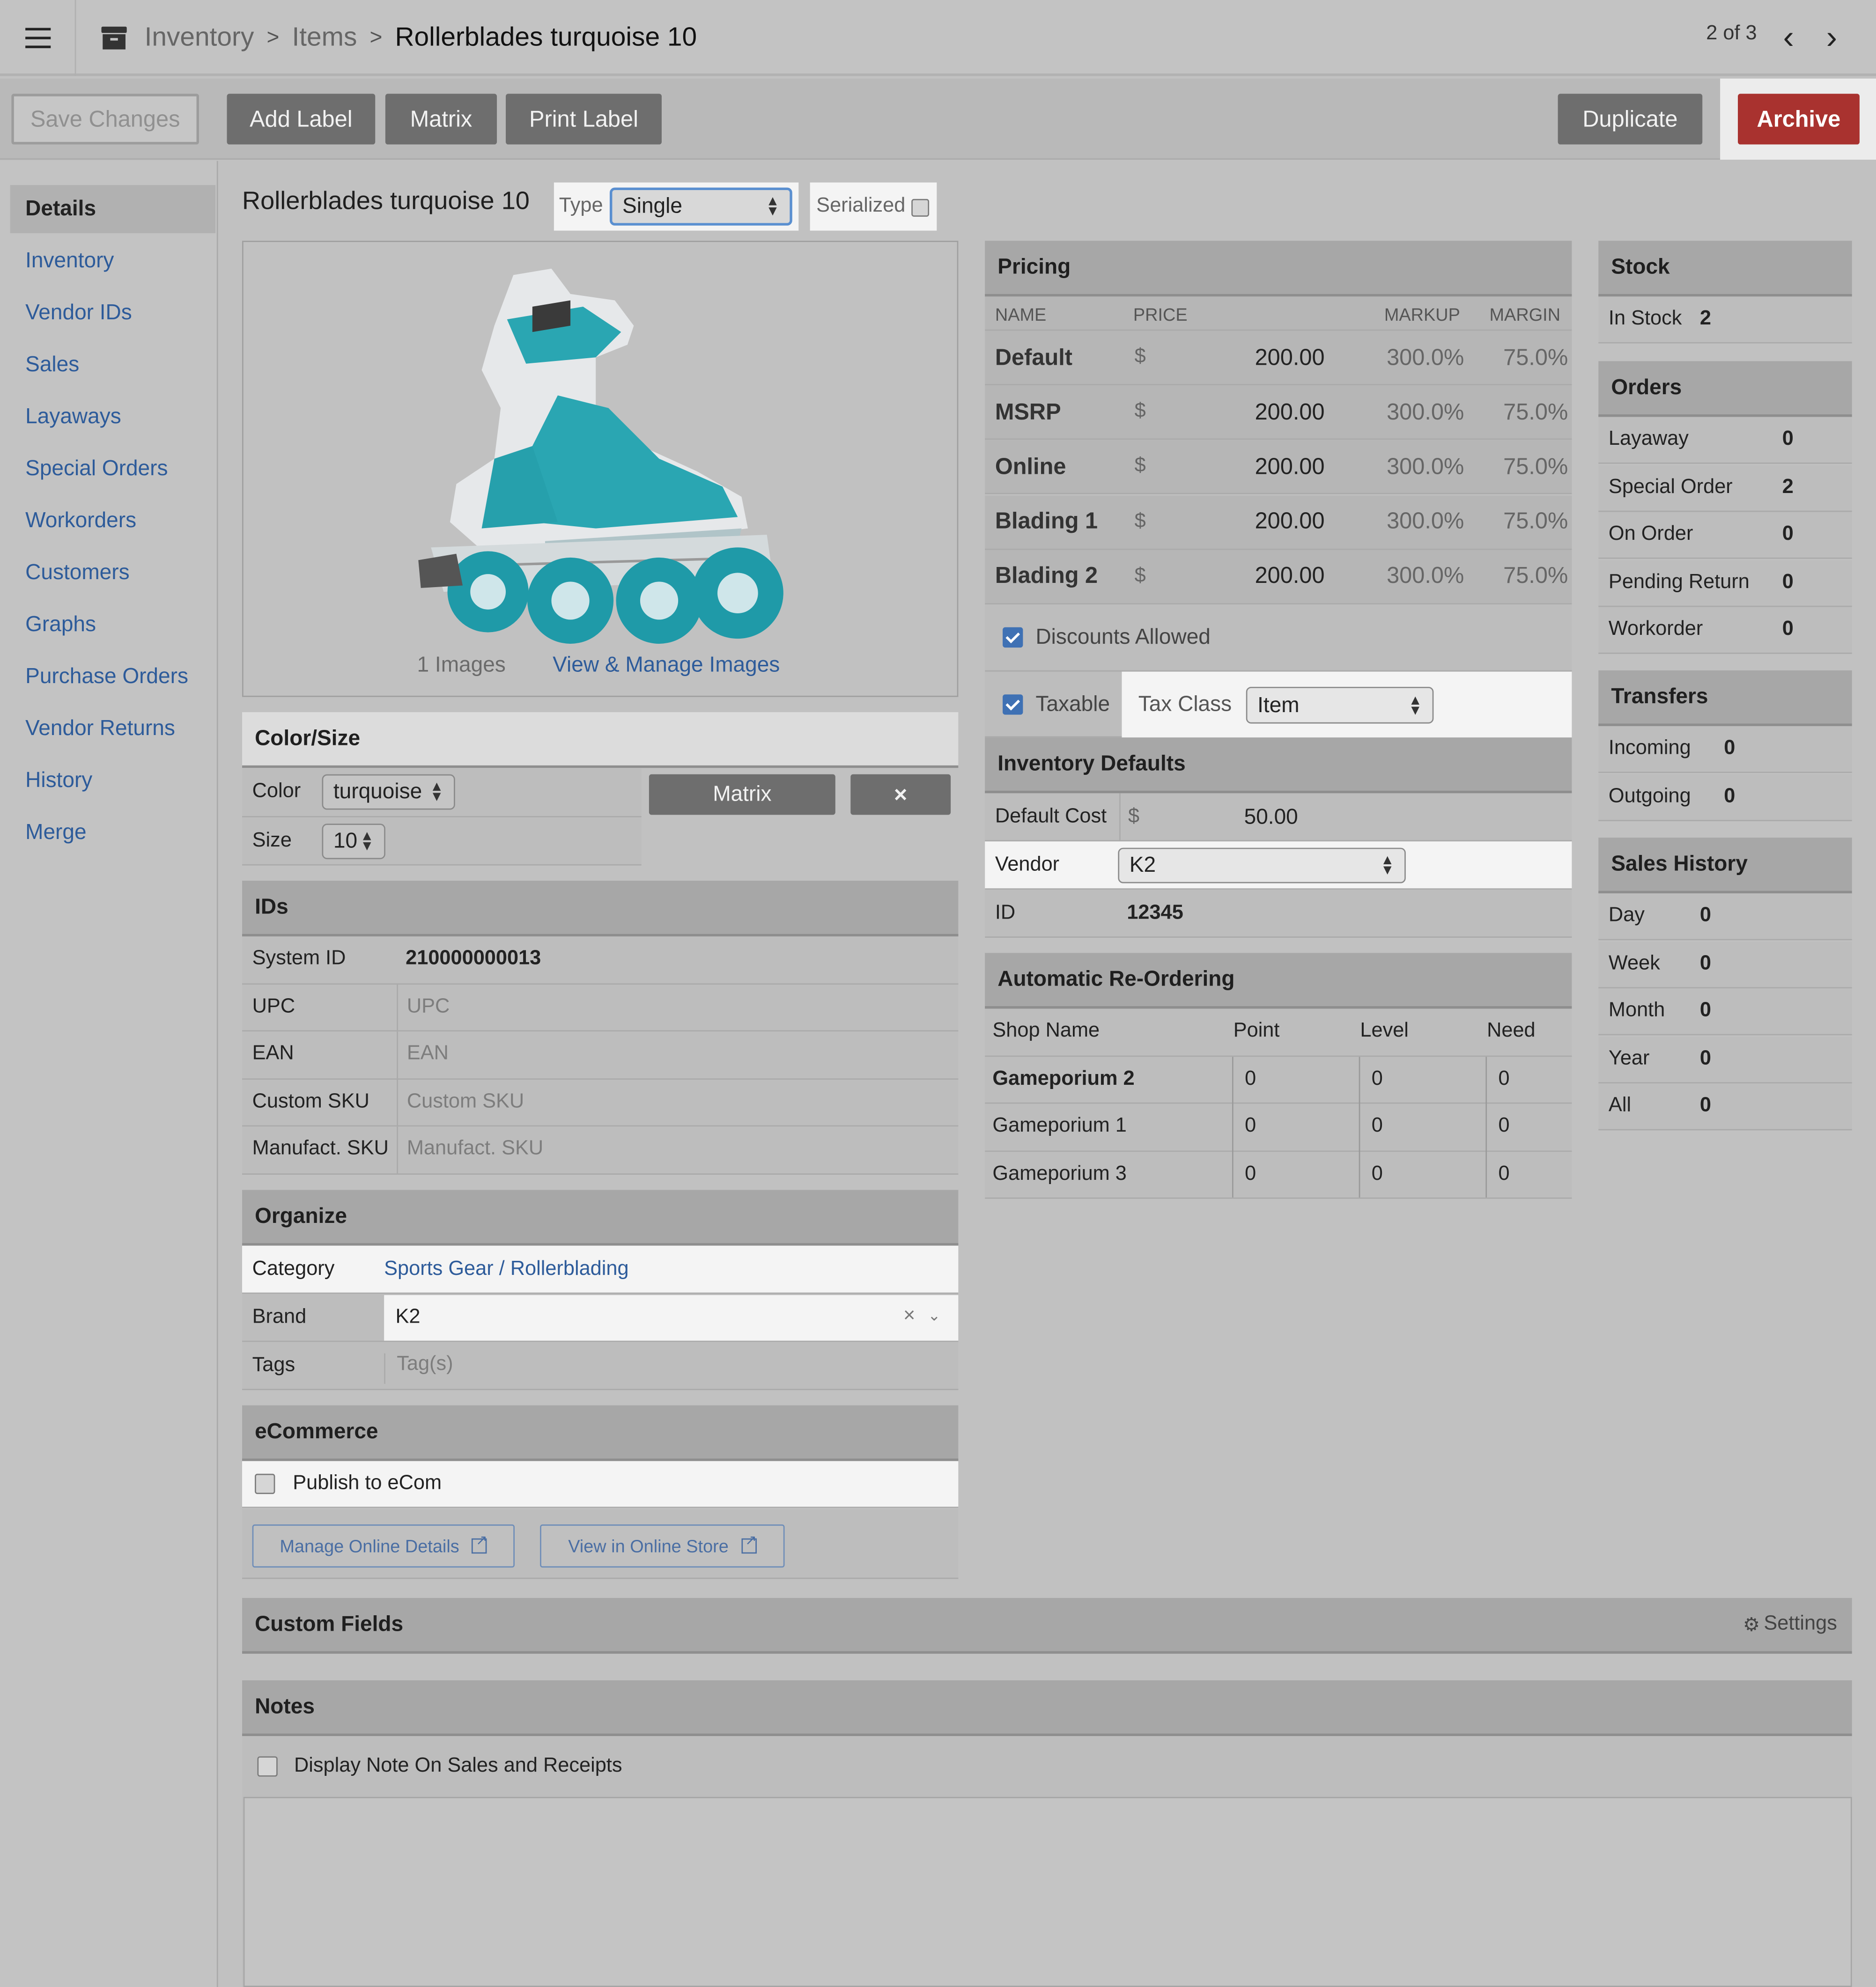  Describe the element at coordinates (1799, 119) in the screenshot. I see `archive-button: Archive` at that location.